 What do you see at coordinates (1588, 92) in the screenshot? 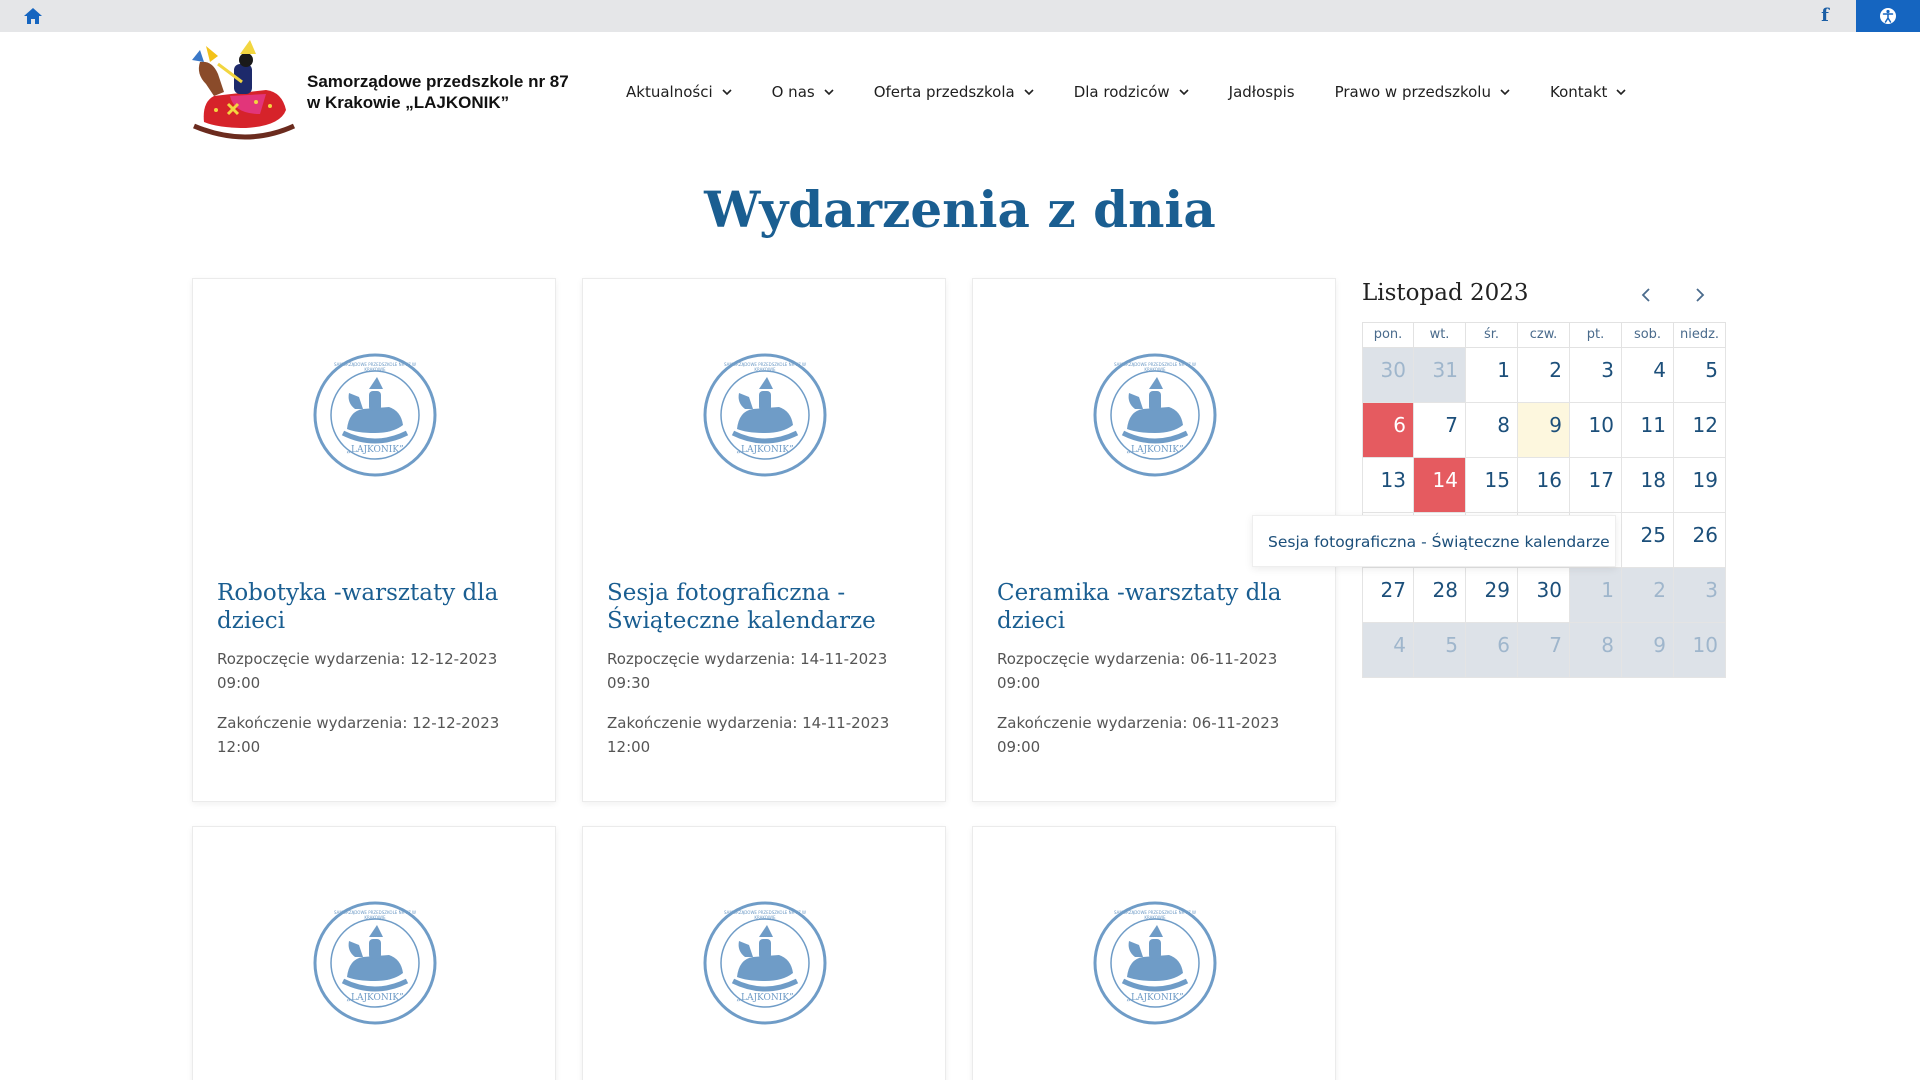
I see `nav-item-kontakt: Kontakt` at bounding box center [1588, 92].